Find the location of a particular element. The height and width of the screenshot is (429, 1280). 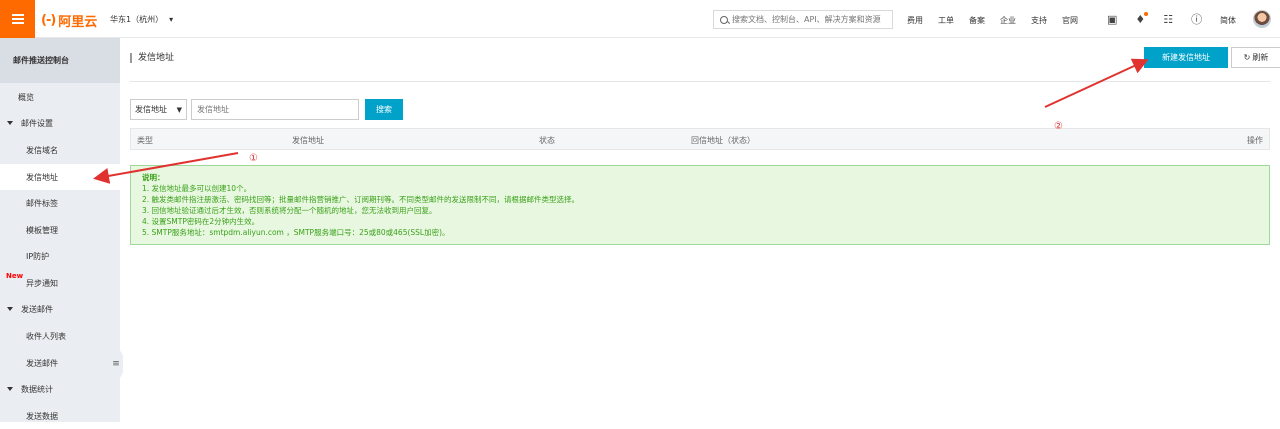

refresh-label: 刷新 is located at coordinates (1260, 57).